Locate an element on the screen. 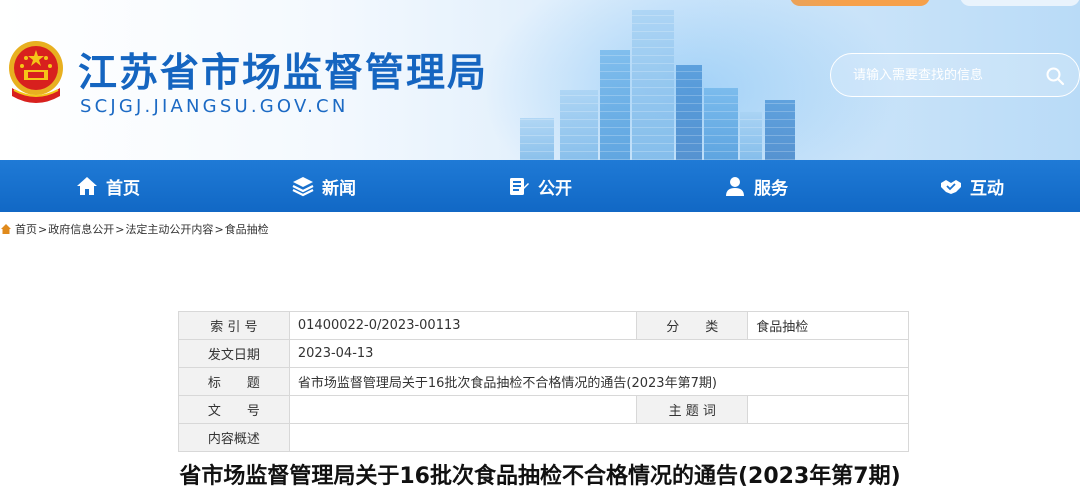  nav-item-label: 互动 is located at coordinates (987, 188).